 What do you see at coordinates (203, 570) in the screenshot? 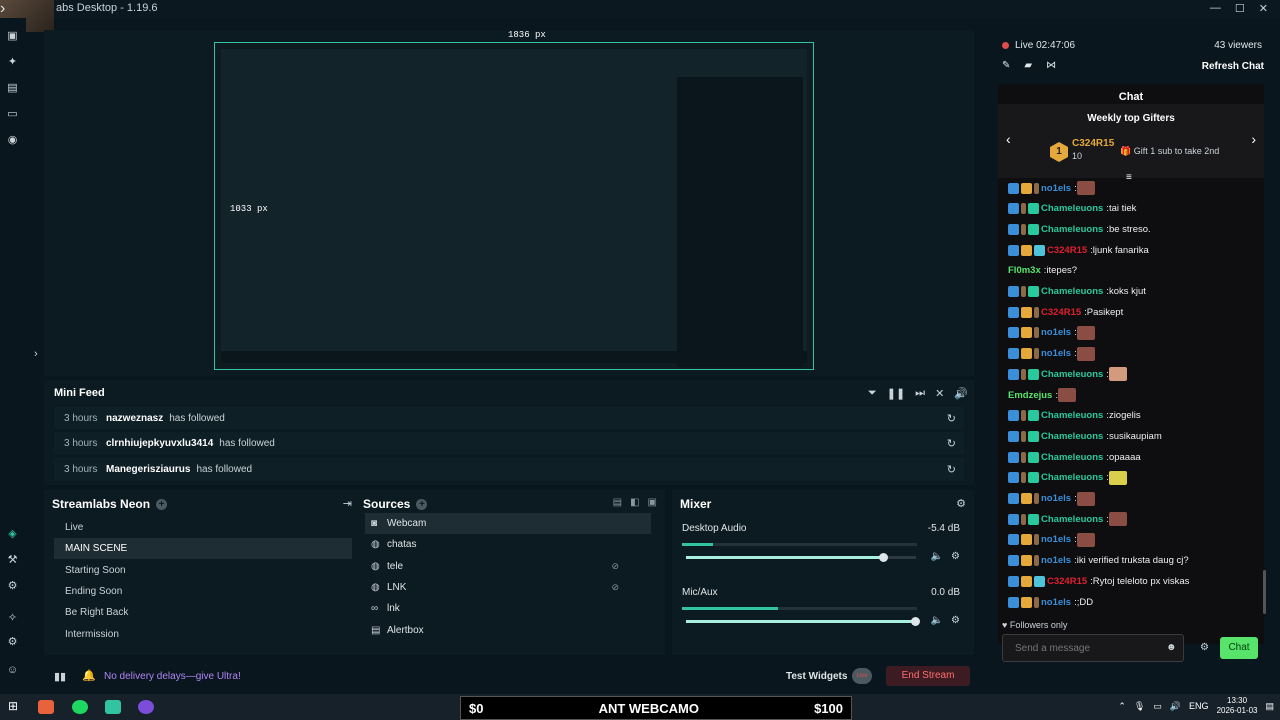
I see `scene-item: Starting Soon` at bounding box center [203, 570].